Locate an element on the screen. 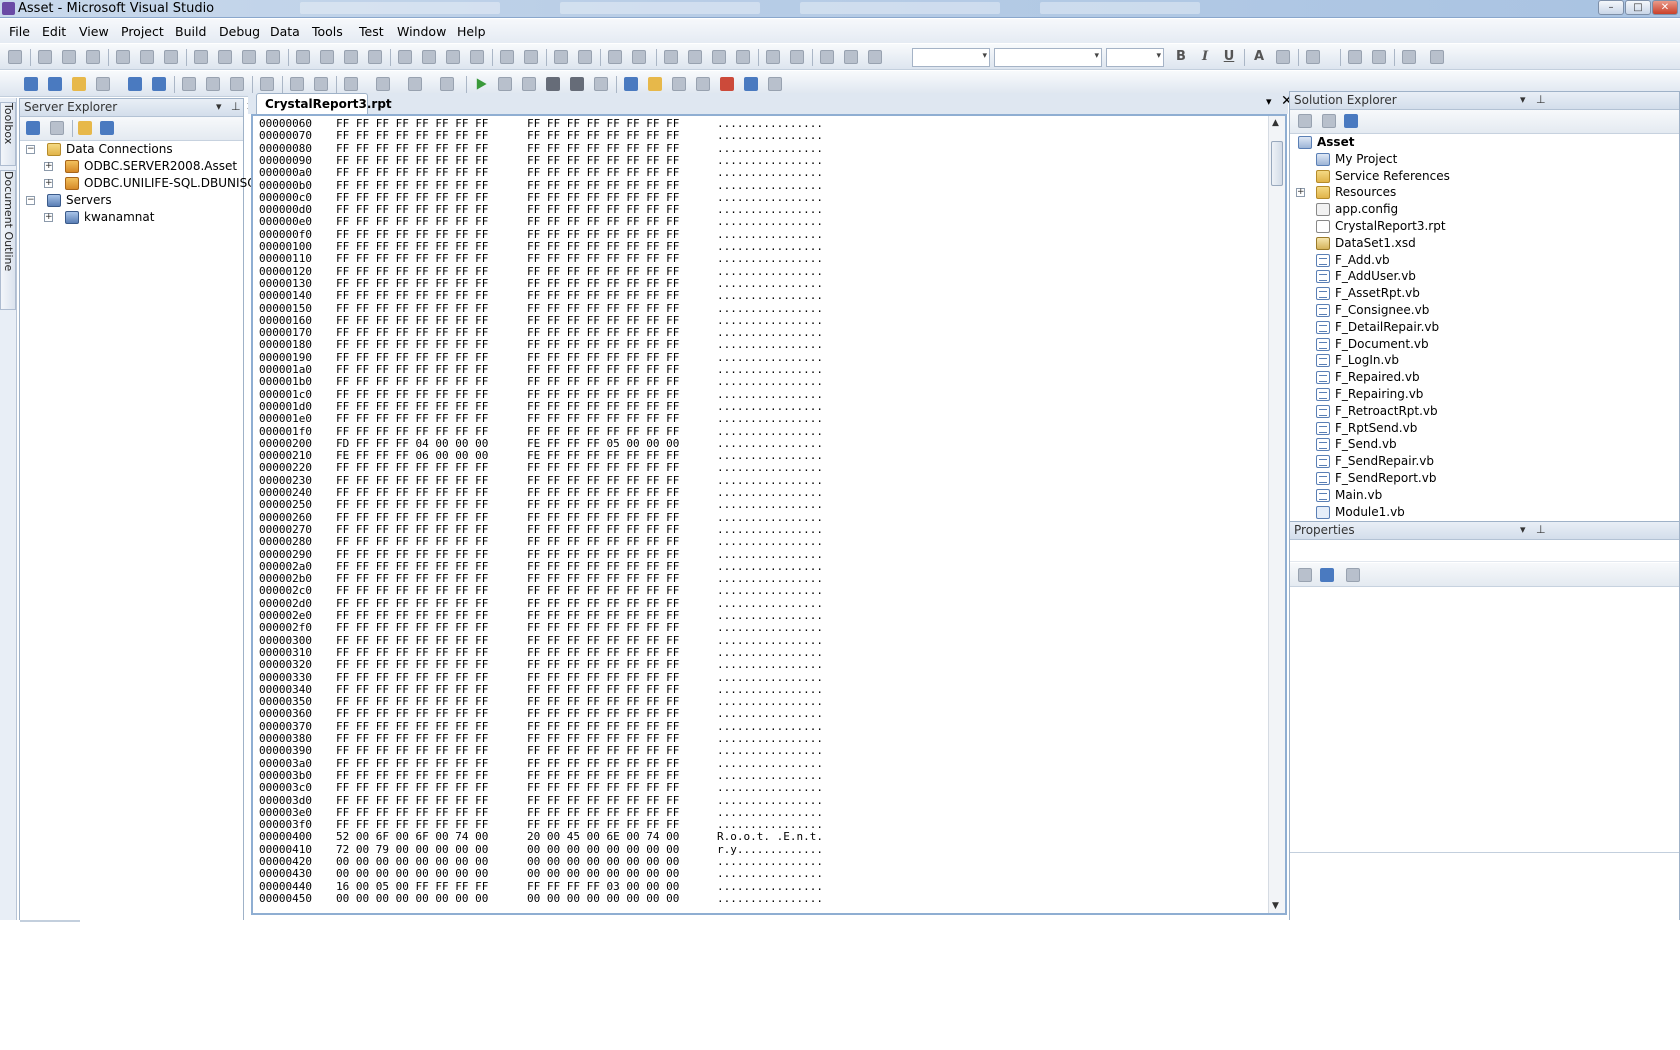 This screenshot has width=1680, height=1050. navigate-backward-icon is located at coordinates (415, 84).